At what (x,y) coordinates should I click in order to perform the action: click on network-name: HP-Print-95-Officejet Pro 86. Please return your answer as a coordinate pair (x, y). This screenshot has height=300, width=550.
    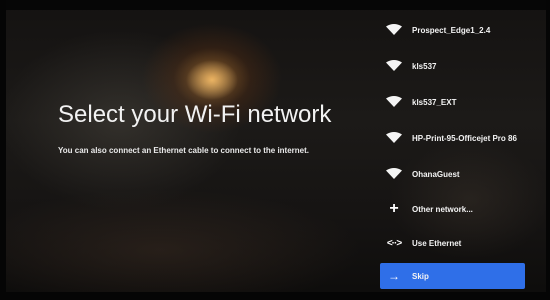
    Looking at the image, I should click on (464, 138).